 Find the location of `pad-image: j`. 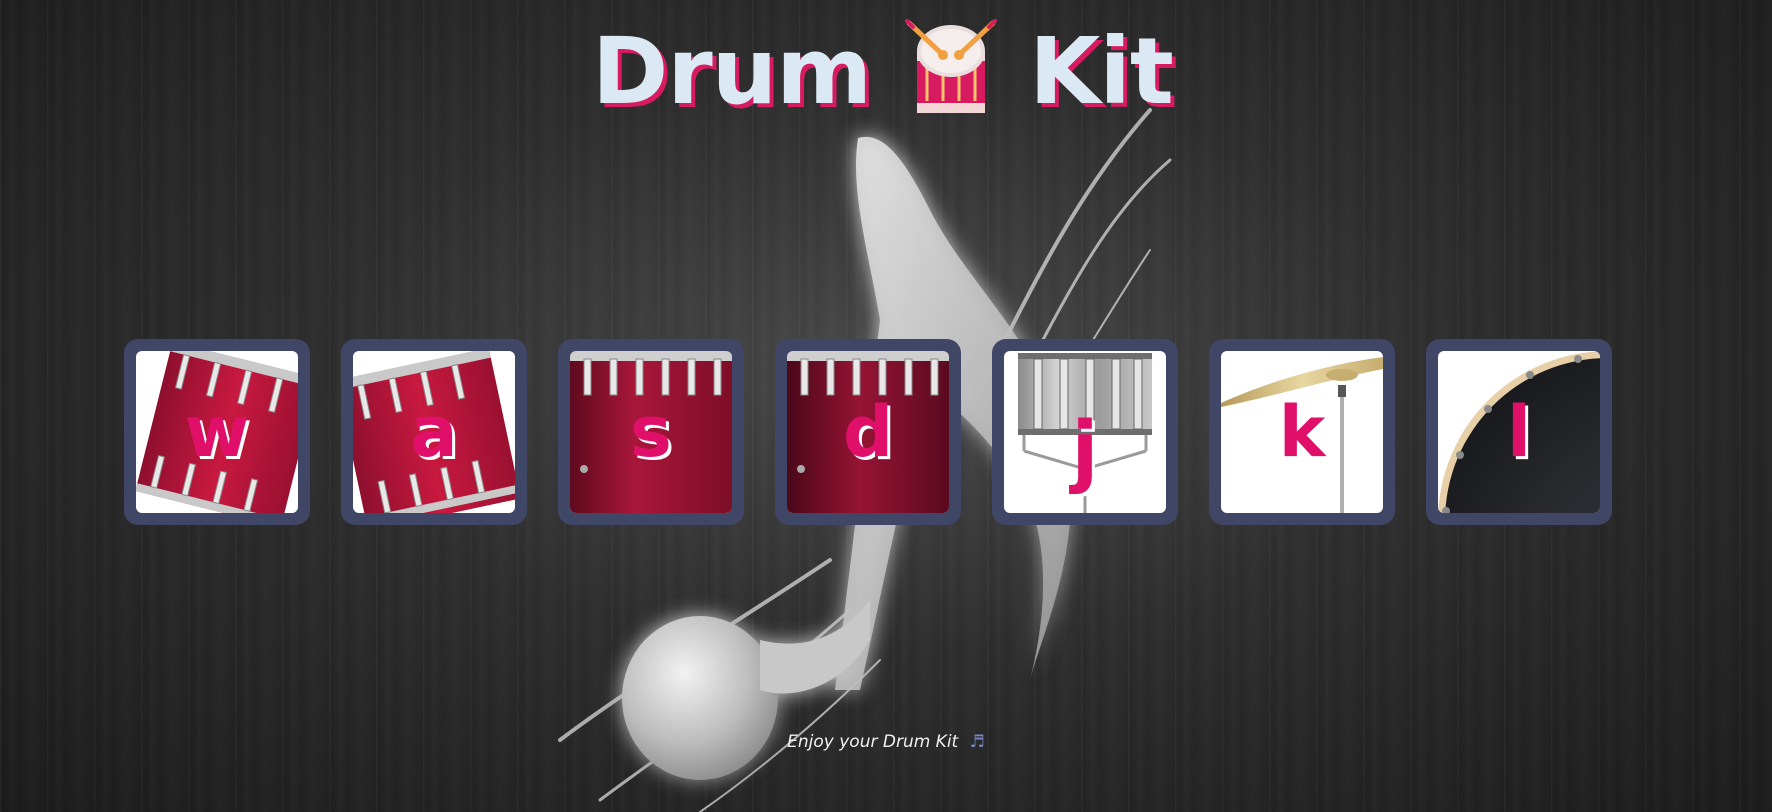

pad-image: j is located at coordinates (1085, 432).